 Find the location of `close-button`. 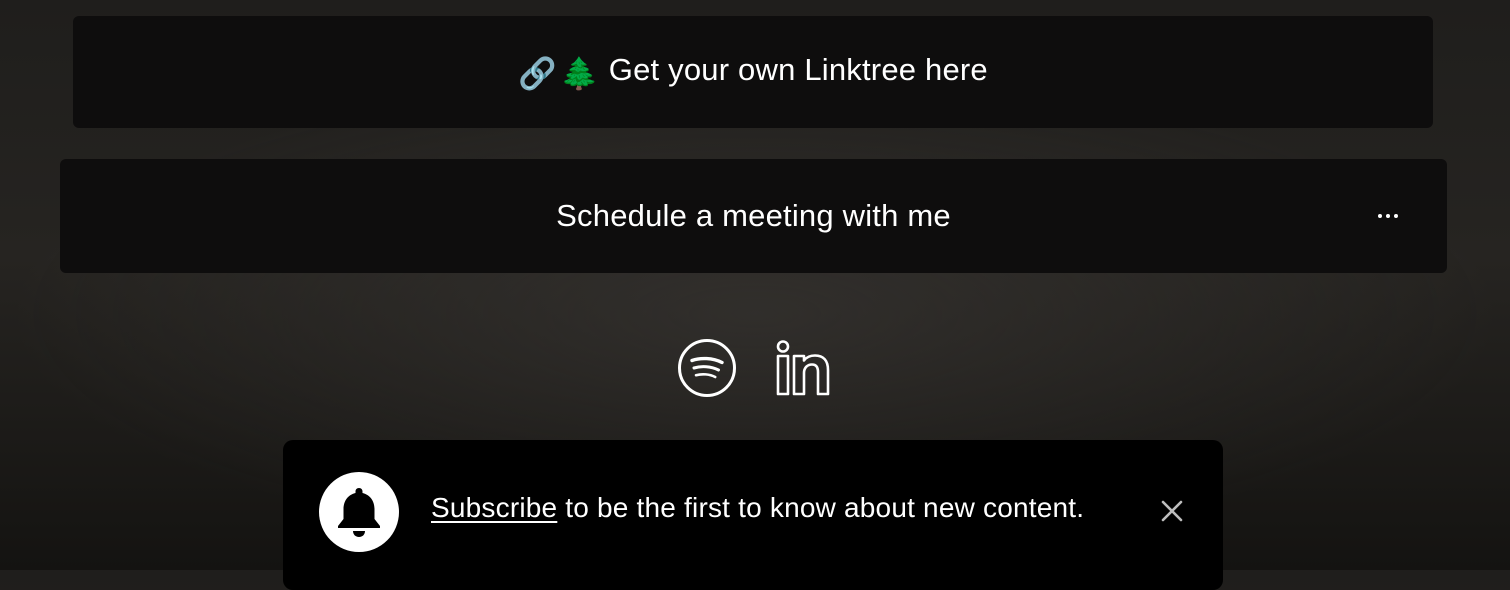

close-button is located at coordinates (1172, 511).